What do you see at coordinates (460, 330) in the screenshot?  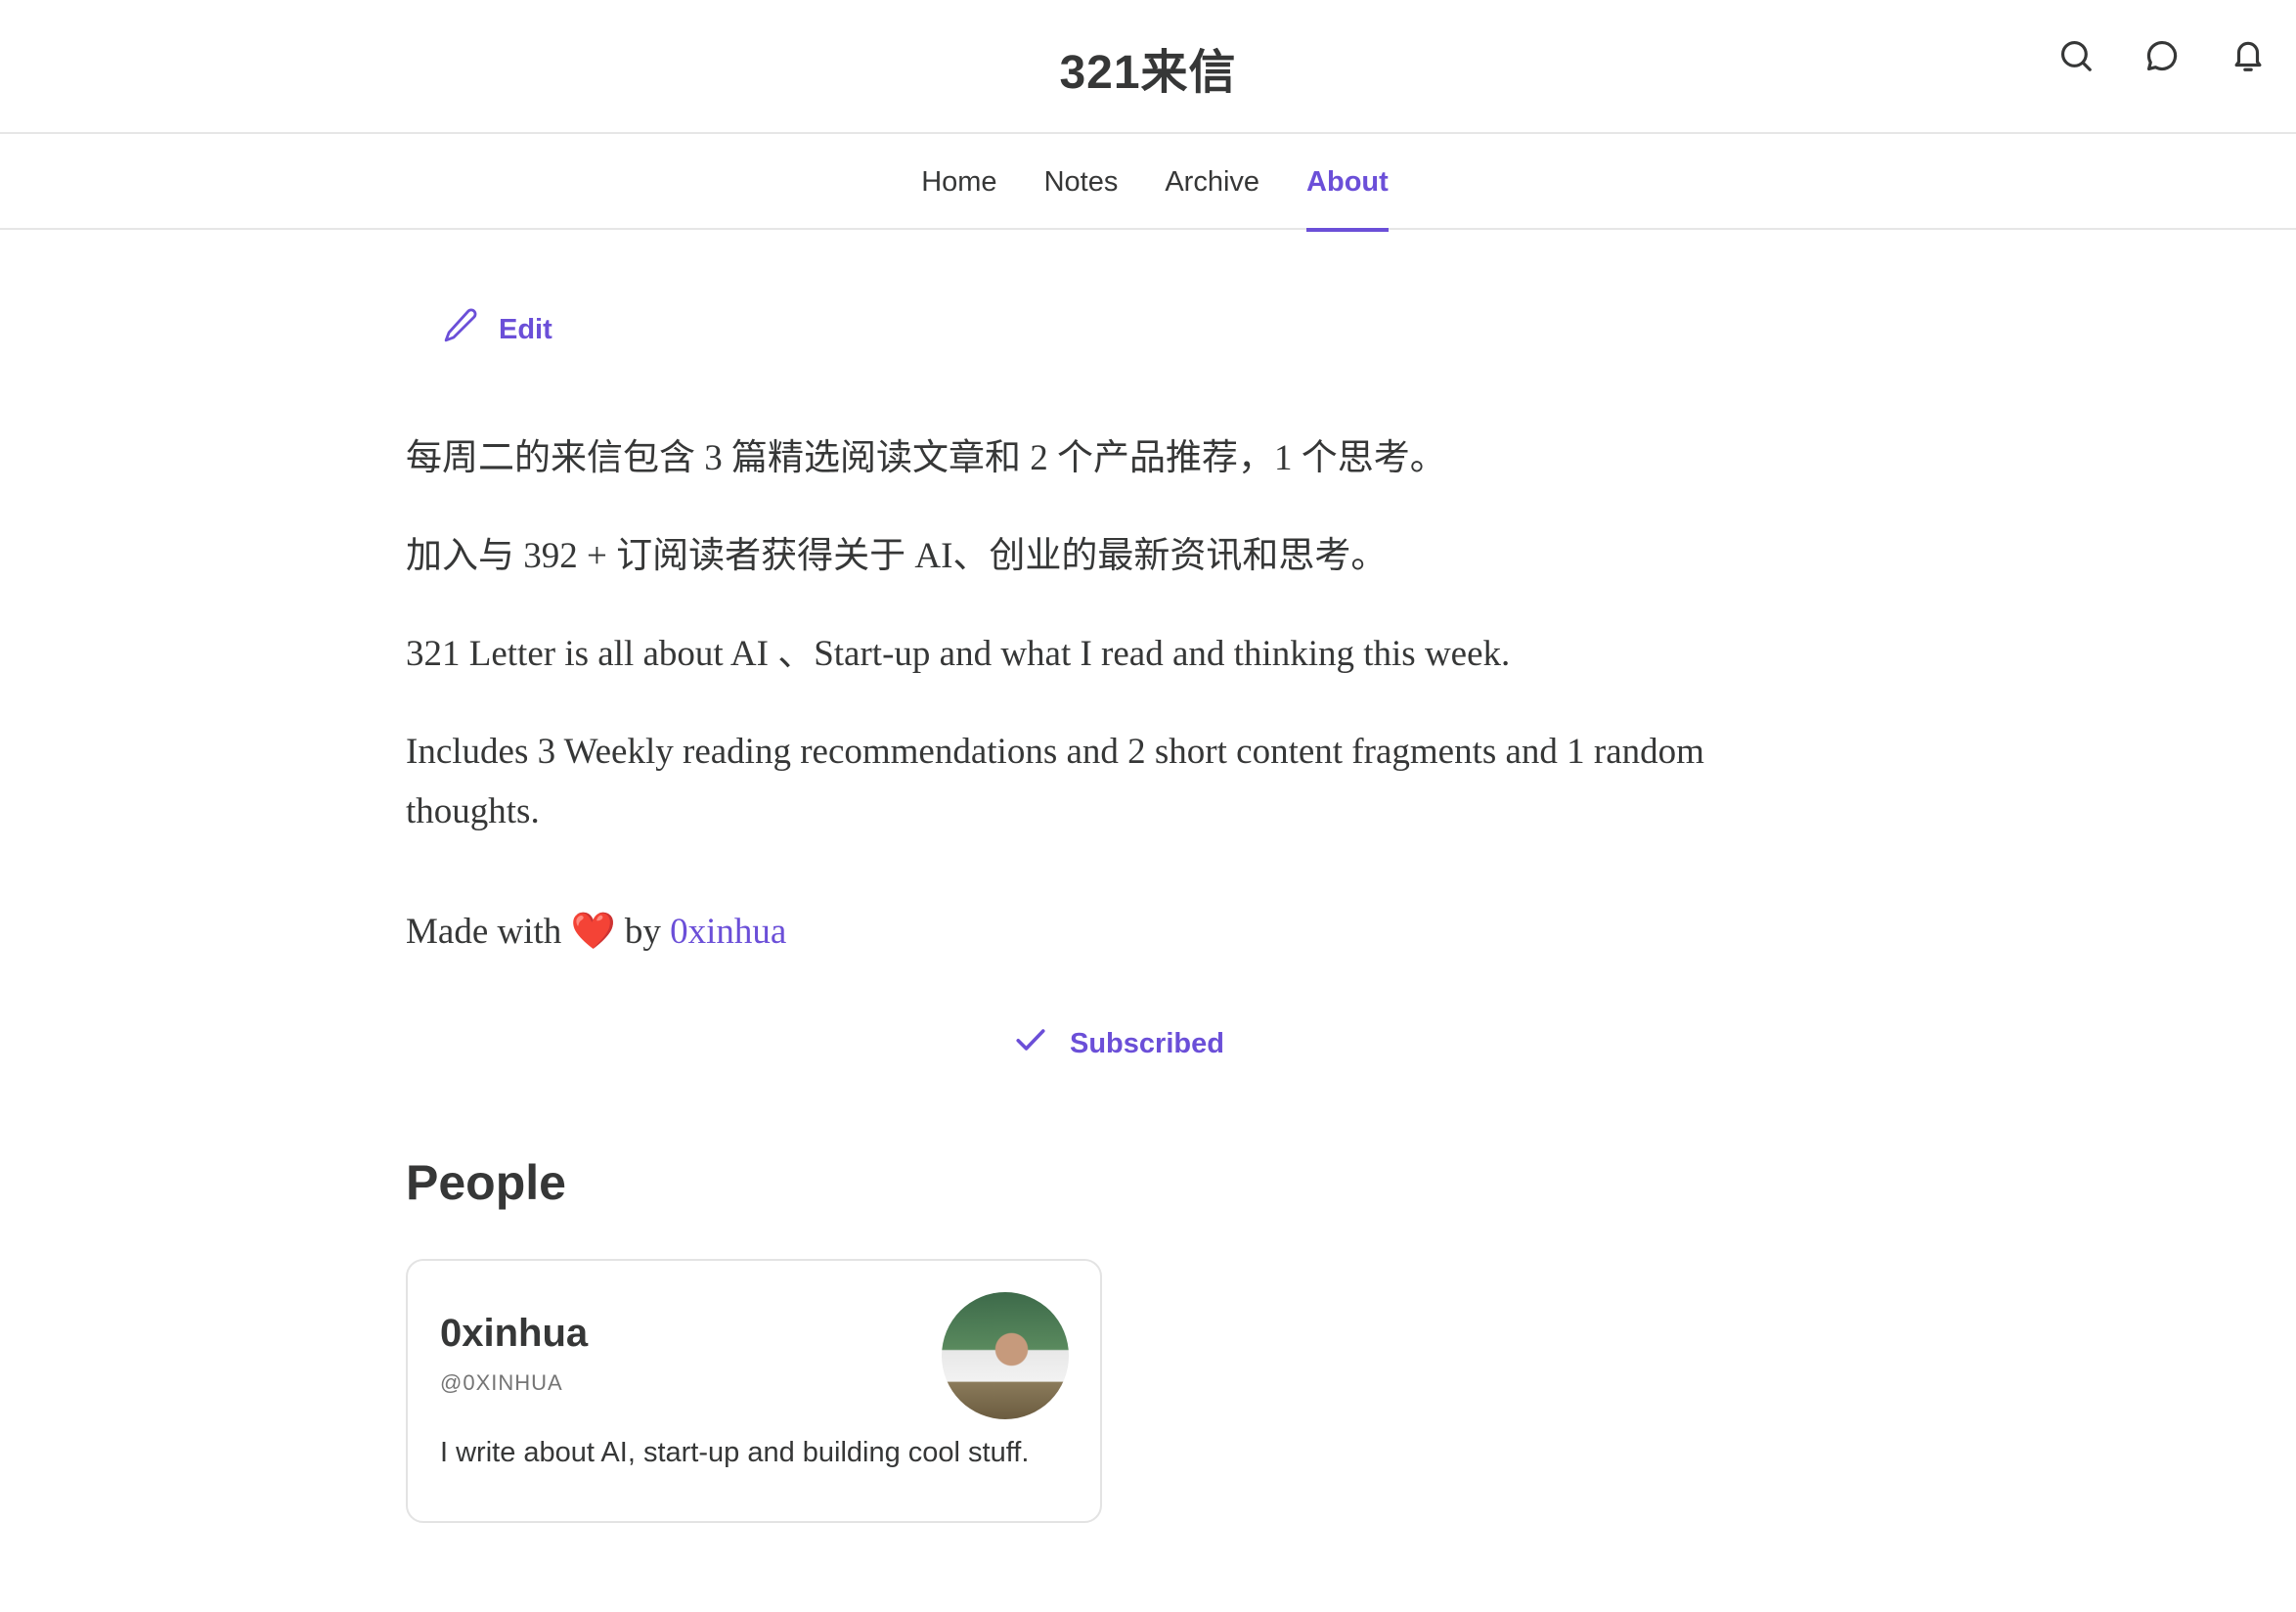 I see `pencil-icon` at bounding box center [460, 330].